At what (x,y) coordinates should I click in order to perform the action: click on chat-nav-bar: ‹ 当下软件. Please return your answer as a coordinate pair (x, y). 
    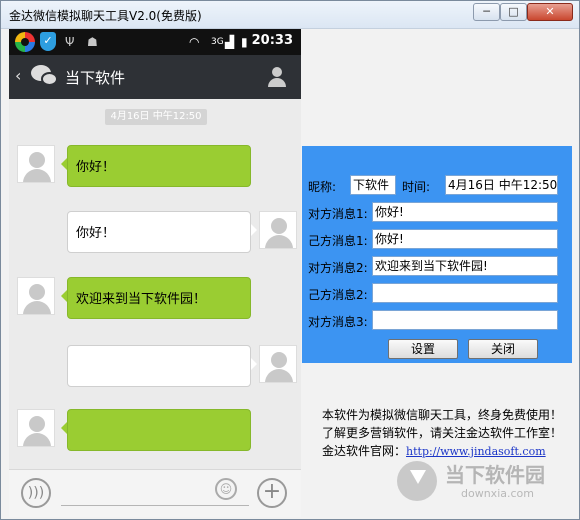
    Looking at the image, I should click on (155, 77).